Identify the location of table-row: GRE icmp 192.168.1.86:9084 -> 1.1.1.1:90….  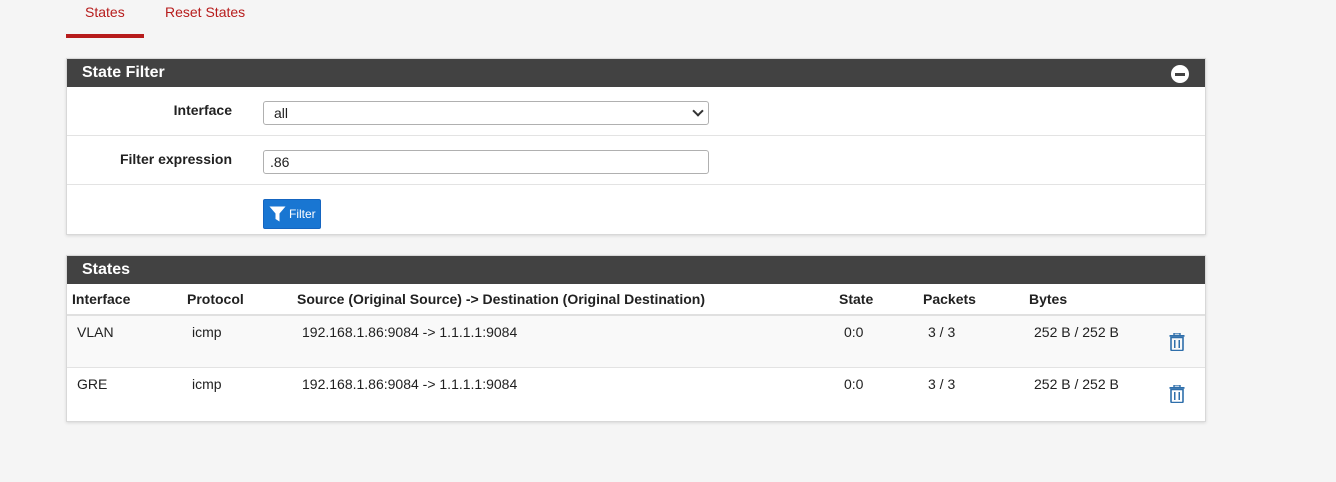
(636, 394).